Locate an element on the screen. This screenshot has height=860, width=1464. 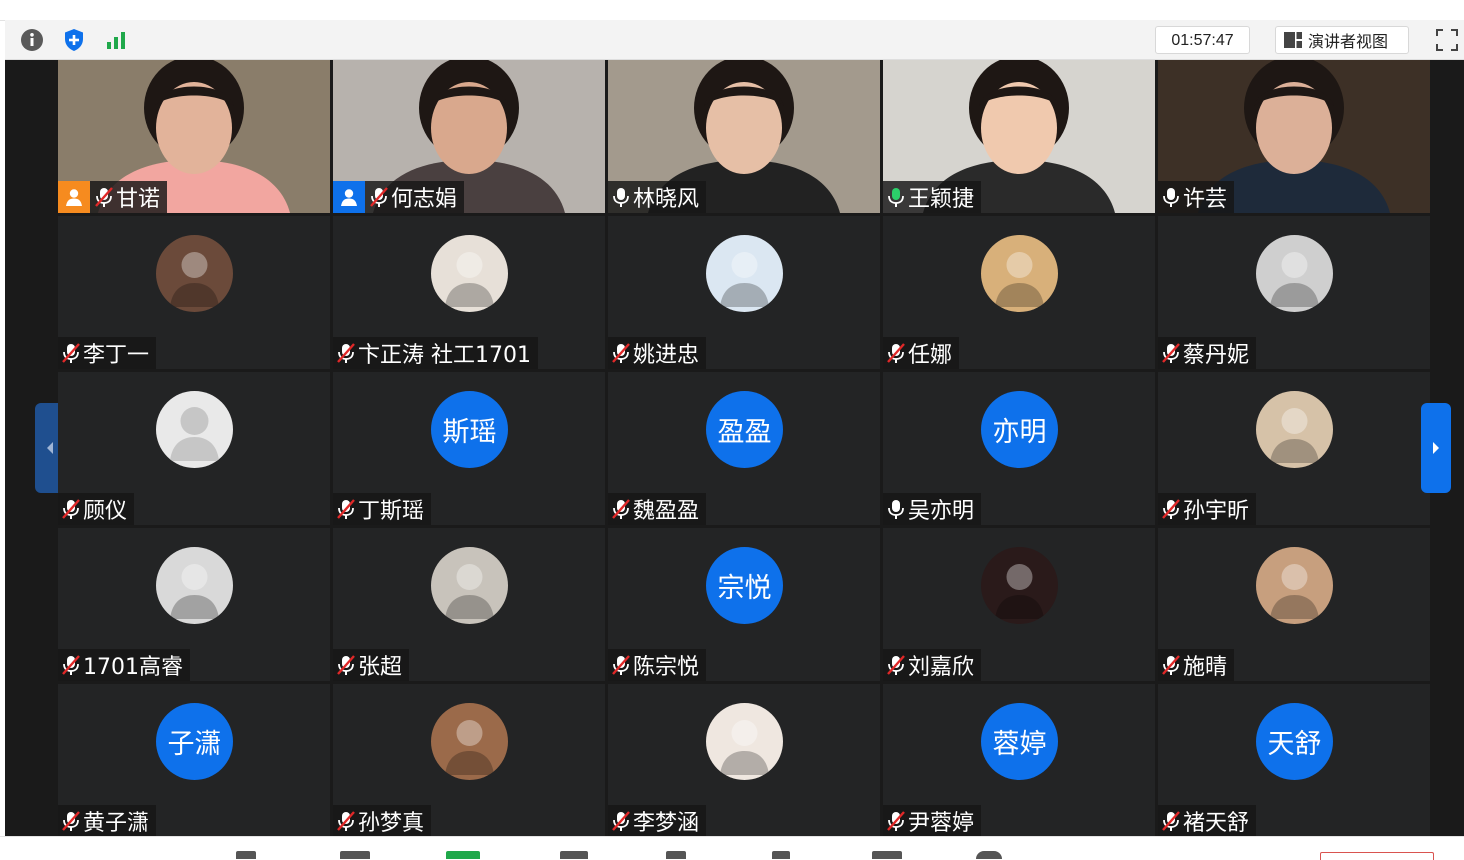
participant-name-tag: 褚天舒 is located at coordinates (1207, 821).